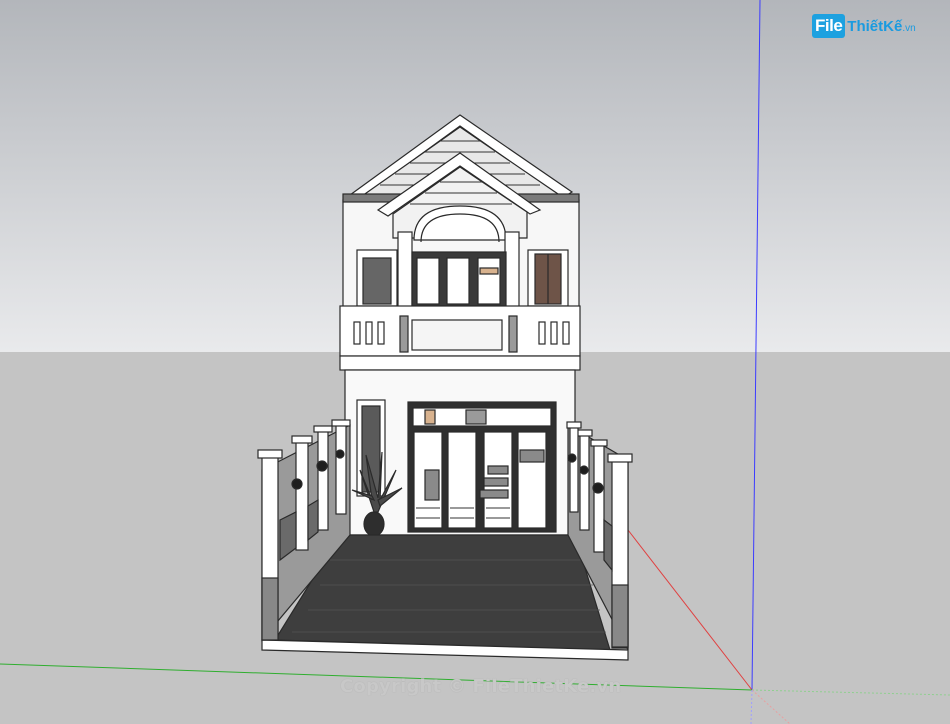 Image resolution: width=950 pixels, height=724 pixels. I want to click on logo-mark: File, so click(829, 26).